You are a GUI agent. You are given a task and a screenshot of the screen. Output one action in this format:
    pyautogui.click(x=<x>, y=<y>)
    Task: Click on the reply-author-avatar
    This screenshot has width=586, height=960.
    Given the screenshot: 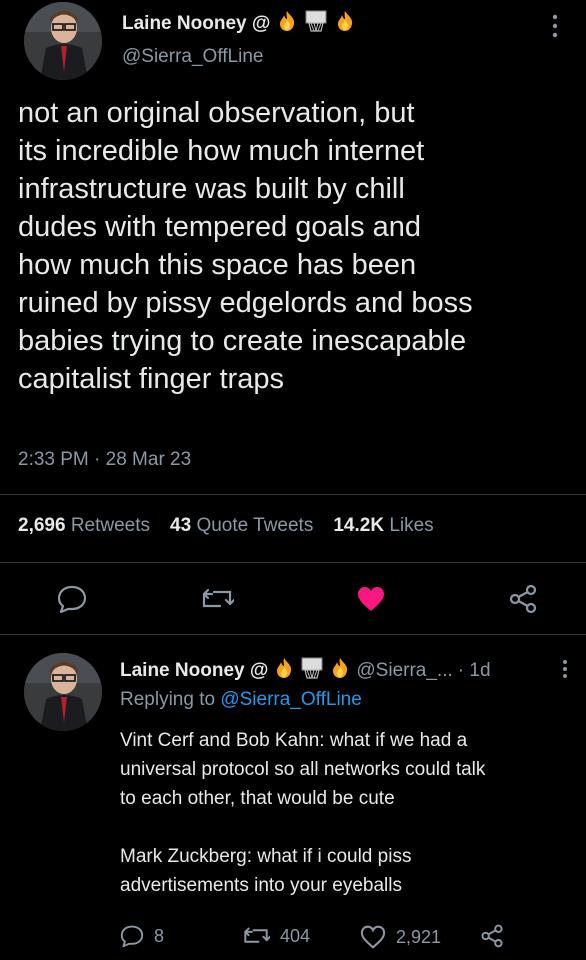 What is the action you would take?
    pyautogui.click(x=63, y=692)
    